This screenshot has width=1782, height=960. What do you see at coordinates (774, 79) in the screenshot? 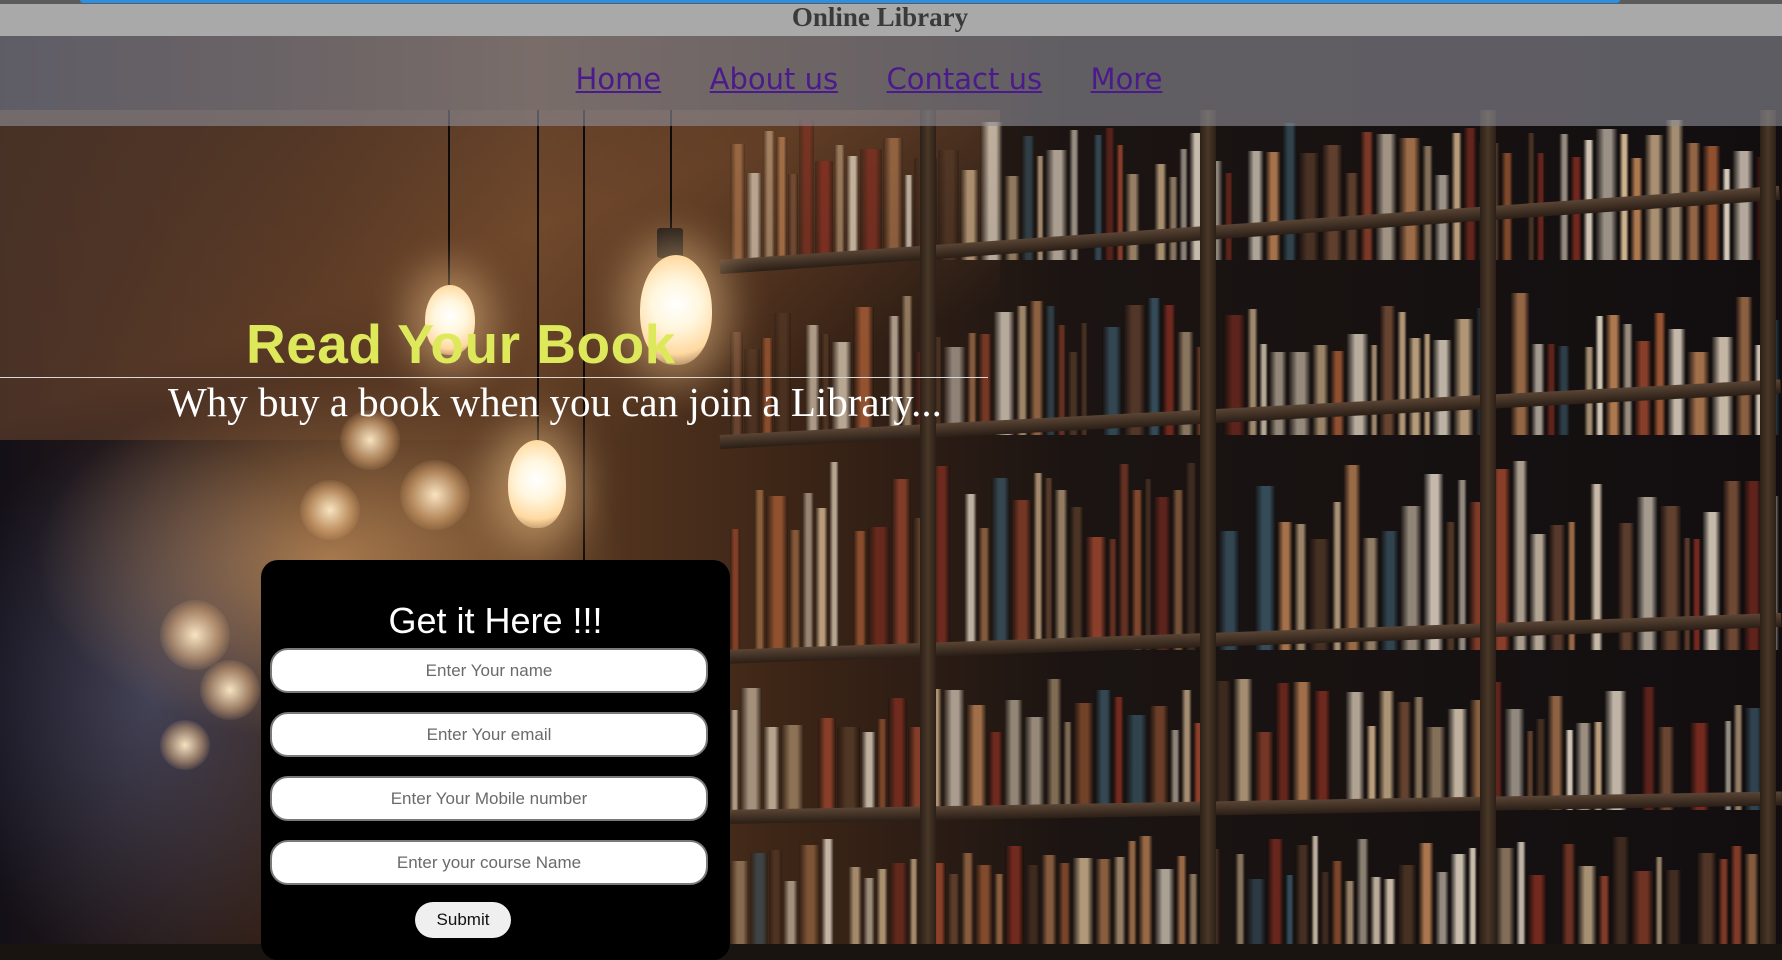
I see `nav-link-about-us: About us` at bounding box center [774, 79].